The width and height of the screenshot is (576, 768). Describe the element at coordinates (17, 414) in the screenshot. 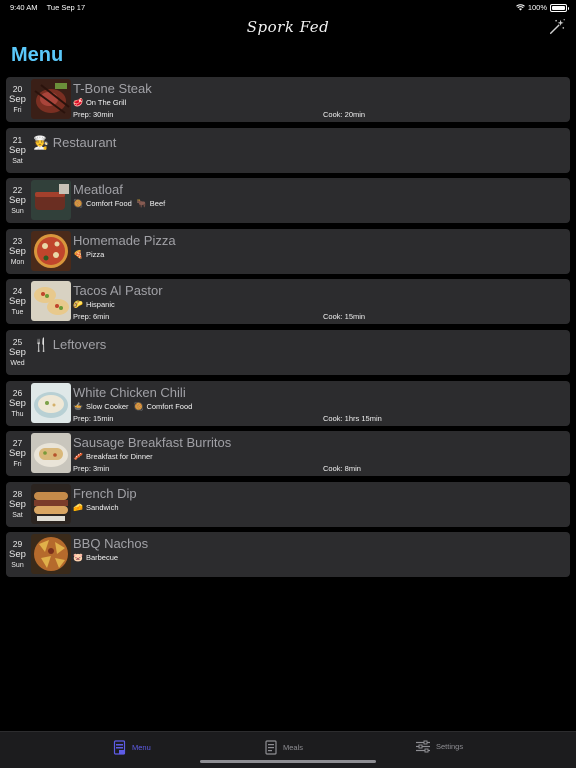

I see `date-weekday: Thu` at that location.